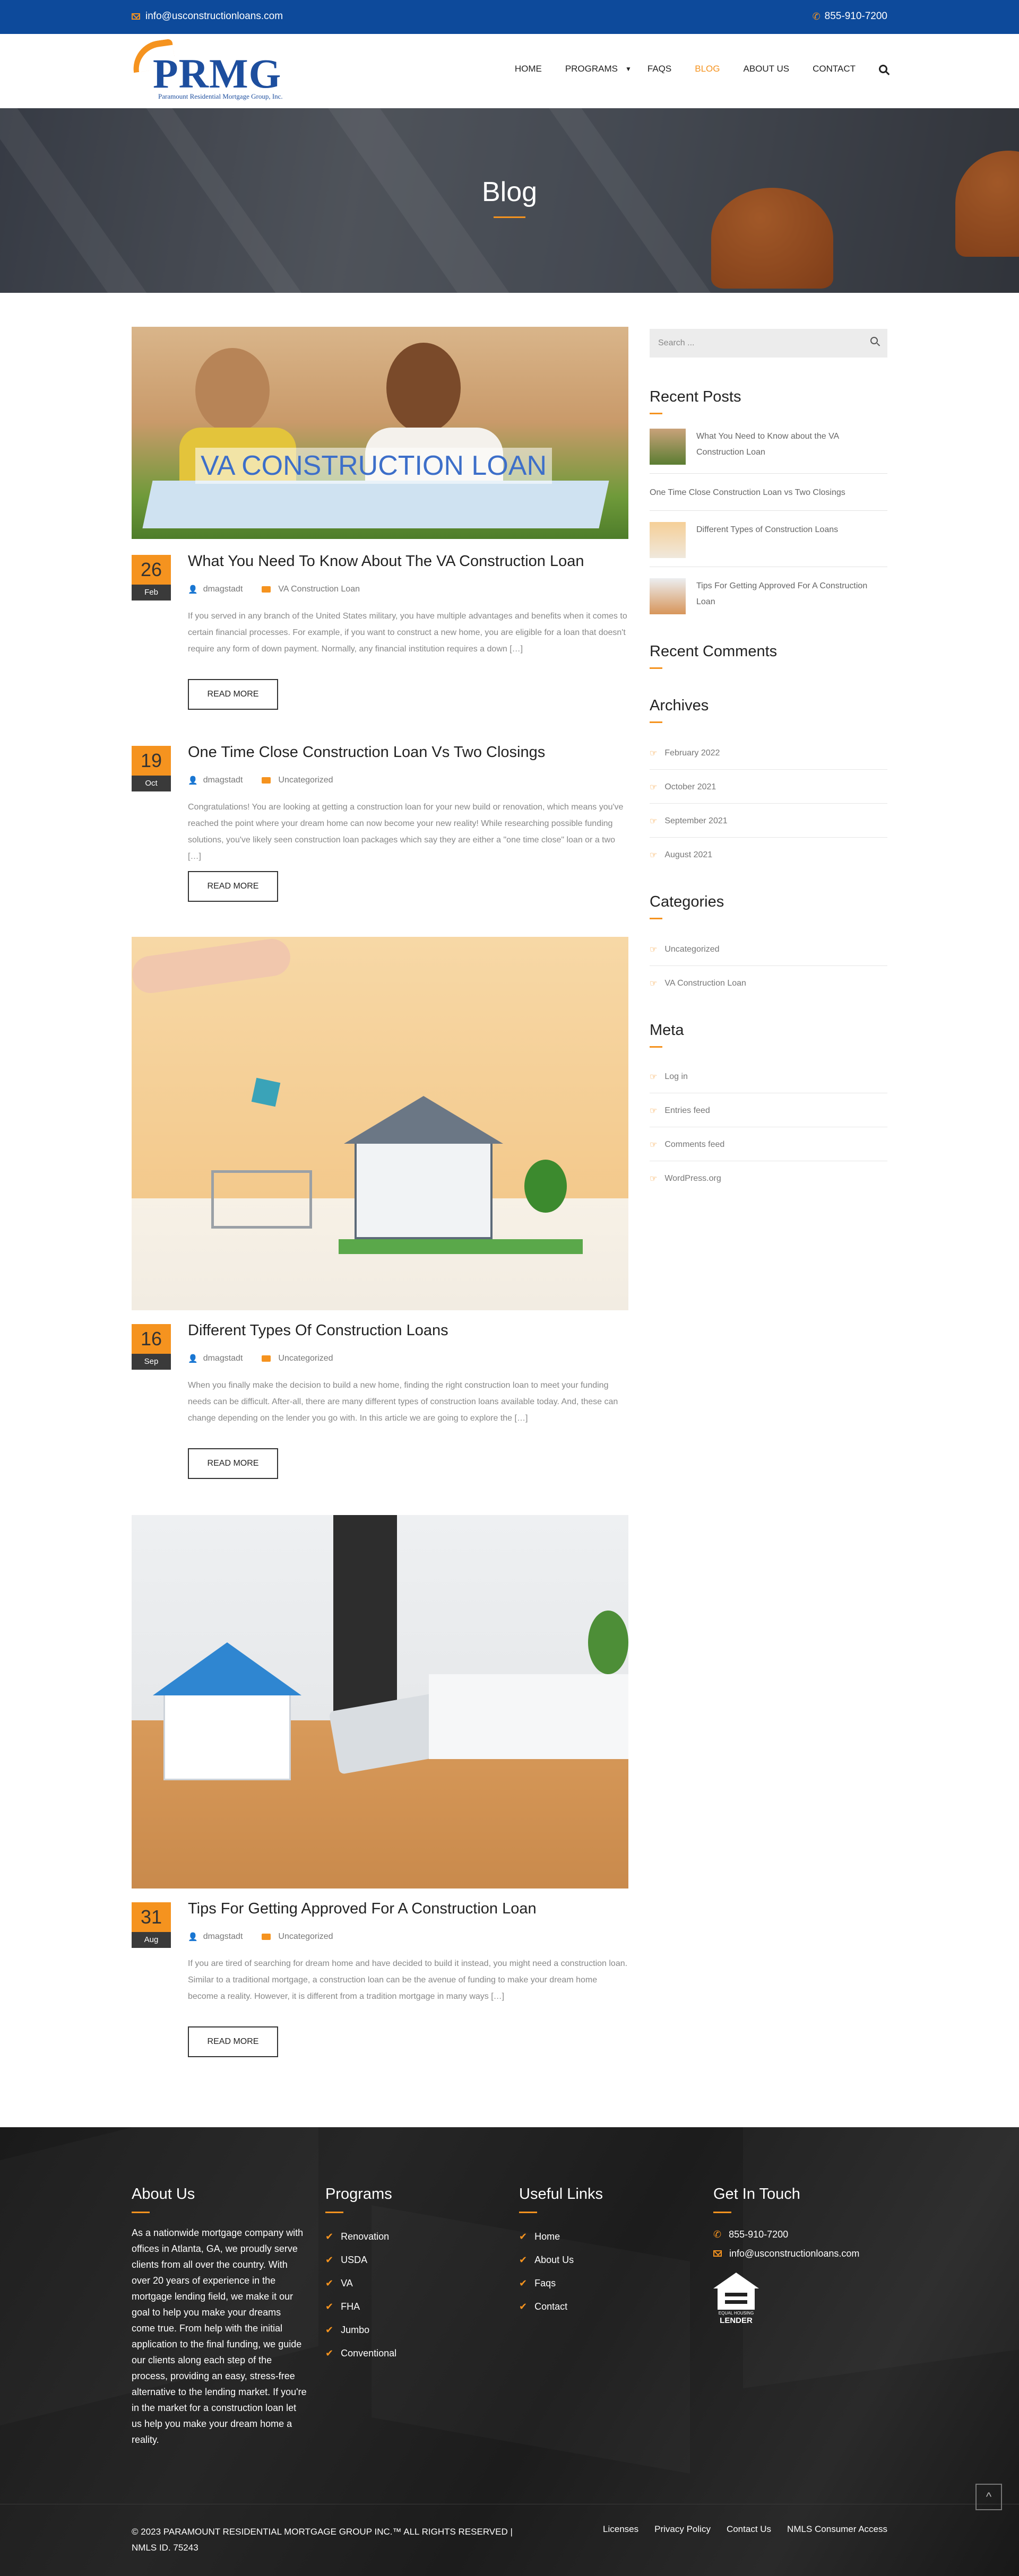  What do you see at coordinates (629, 69) in the screenshot?
I see `chevron-down-icon: ▼` at bounding box center [629, 69].